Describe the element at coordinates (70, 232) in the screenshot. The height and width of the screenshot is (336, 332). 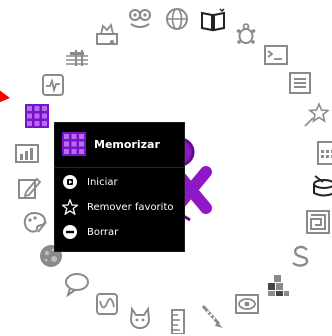
I see `minus-circle-icon` at that location.